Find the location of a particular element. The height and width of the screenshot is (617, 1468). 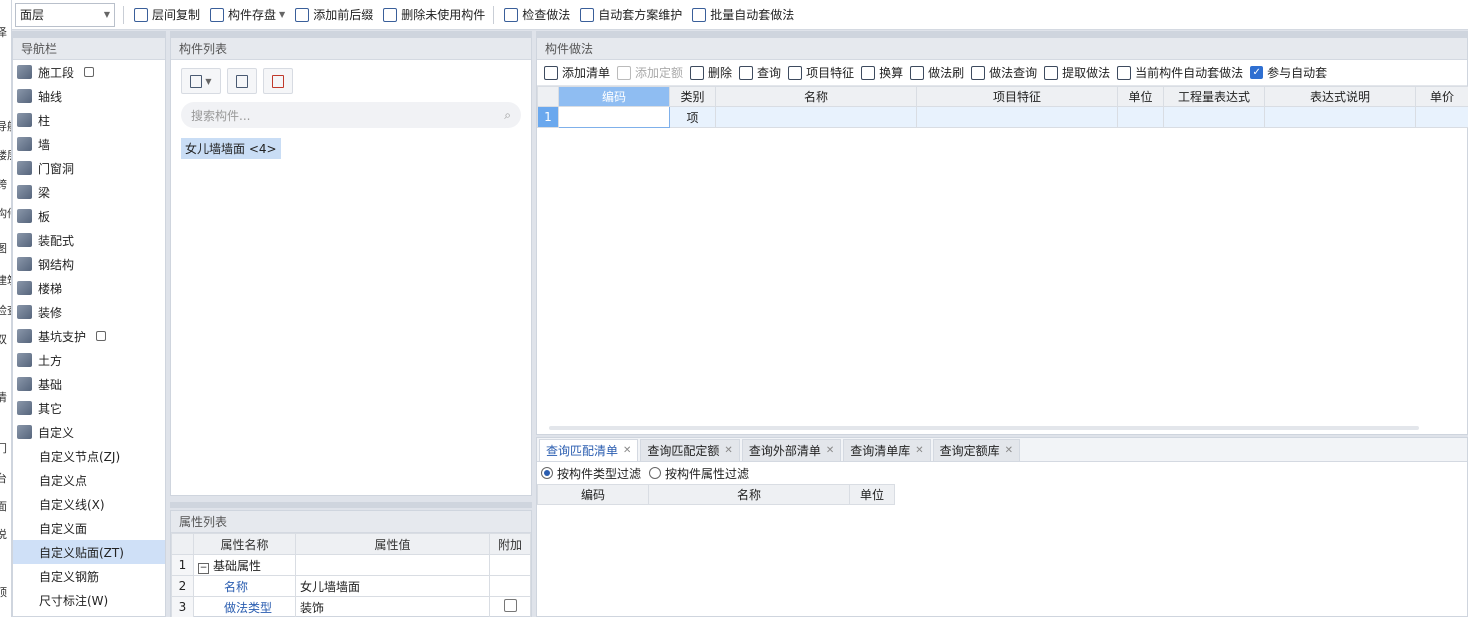

filter-attr-radio is located at coordinates (655, 473).